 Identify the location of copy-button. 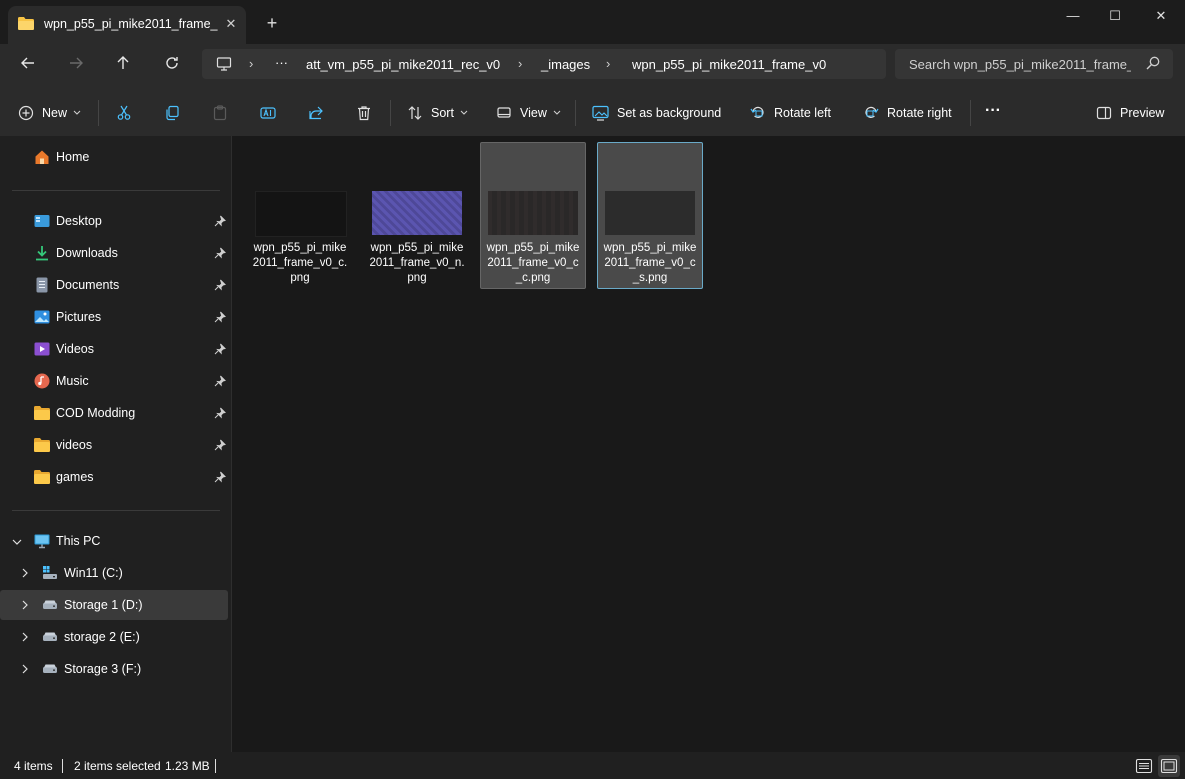
(176, 113).